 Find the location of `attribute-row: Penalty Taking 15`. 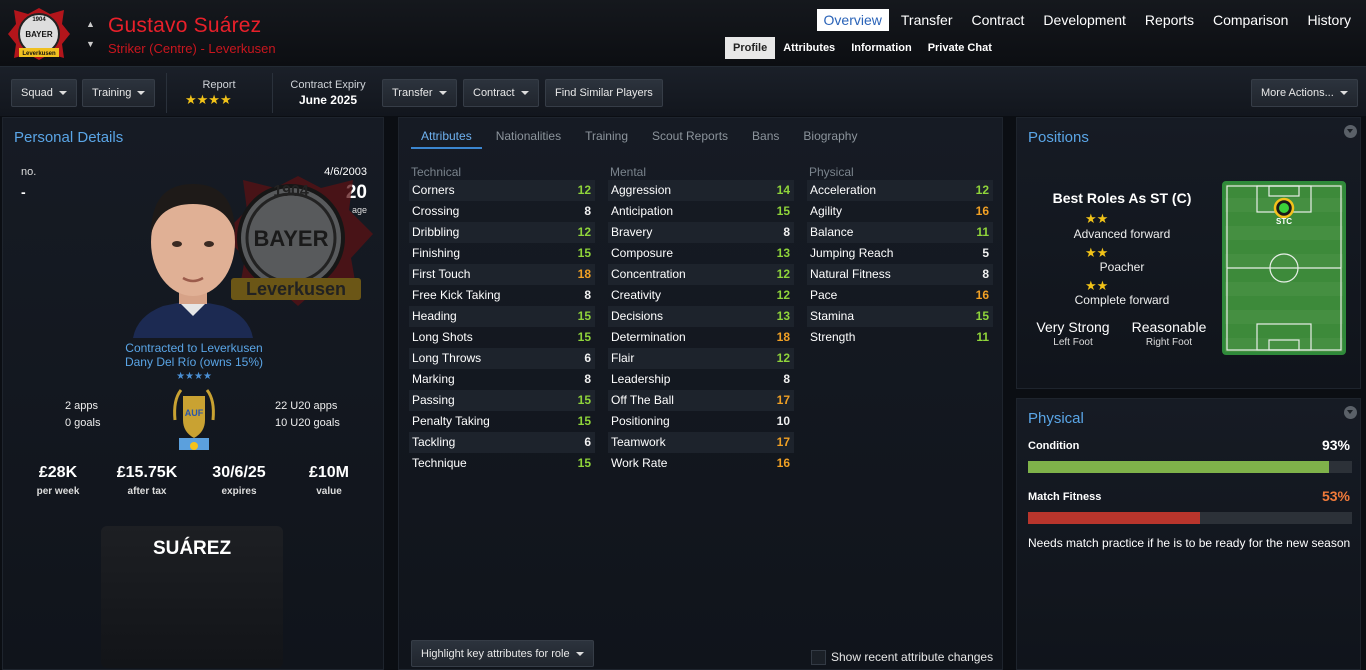

attribute-row: Penalty Taking 15 is located at coordinates (502, 421).